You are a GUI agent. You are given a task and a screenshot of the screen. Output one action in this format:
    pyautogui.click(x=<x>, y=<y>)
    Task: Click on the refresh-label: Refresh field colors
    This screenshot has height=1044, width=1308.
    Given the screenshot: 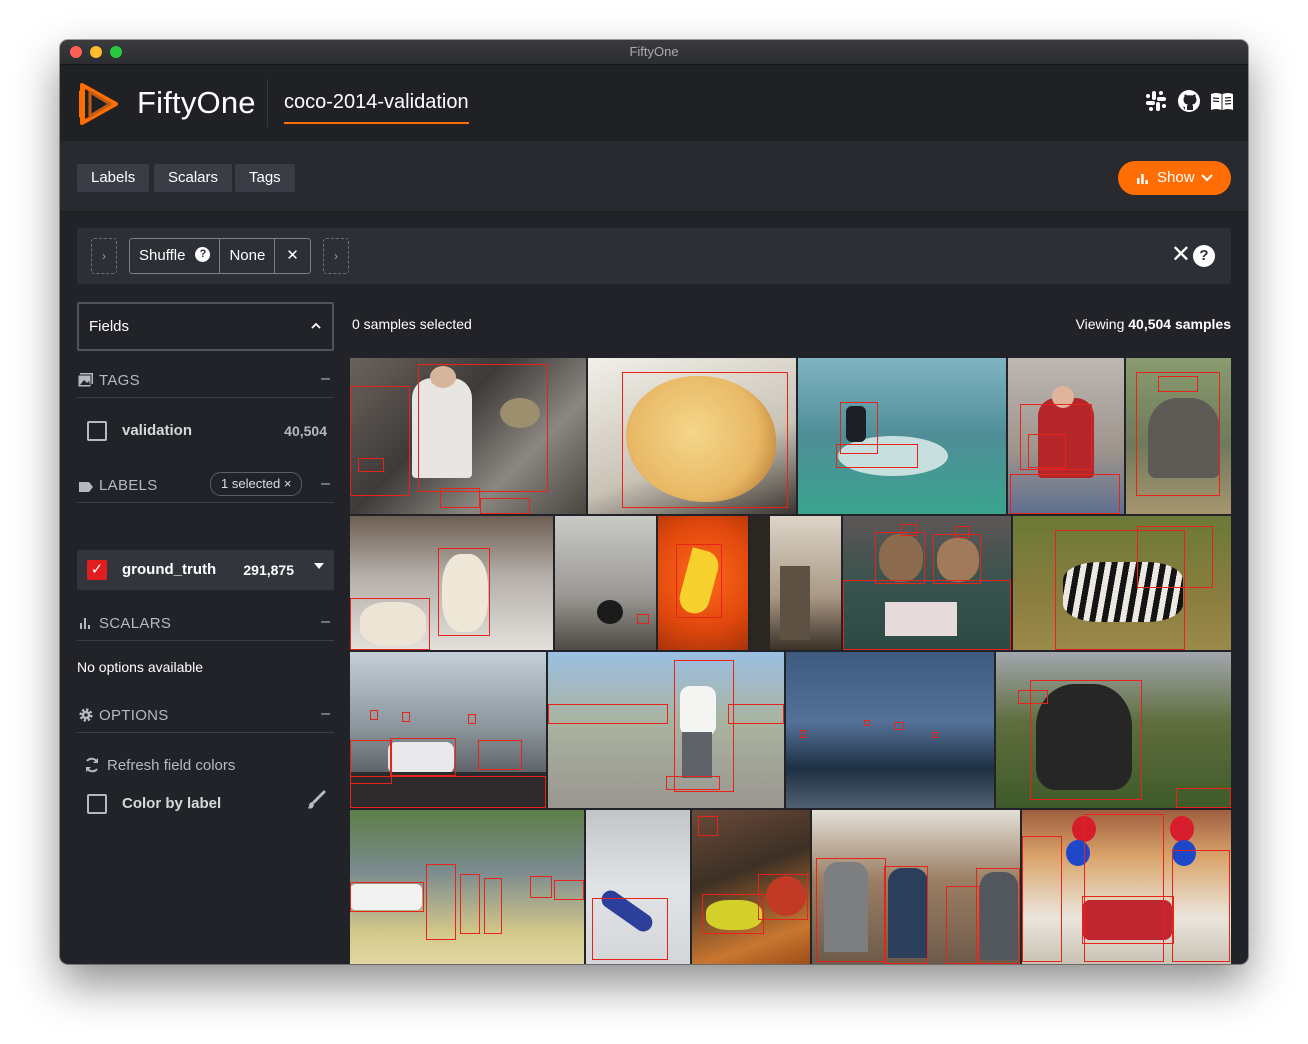 What is the action you would take?
    pyautogui.click(x=171, y=765)
    